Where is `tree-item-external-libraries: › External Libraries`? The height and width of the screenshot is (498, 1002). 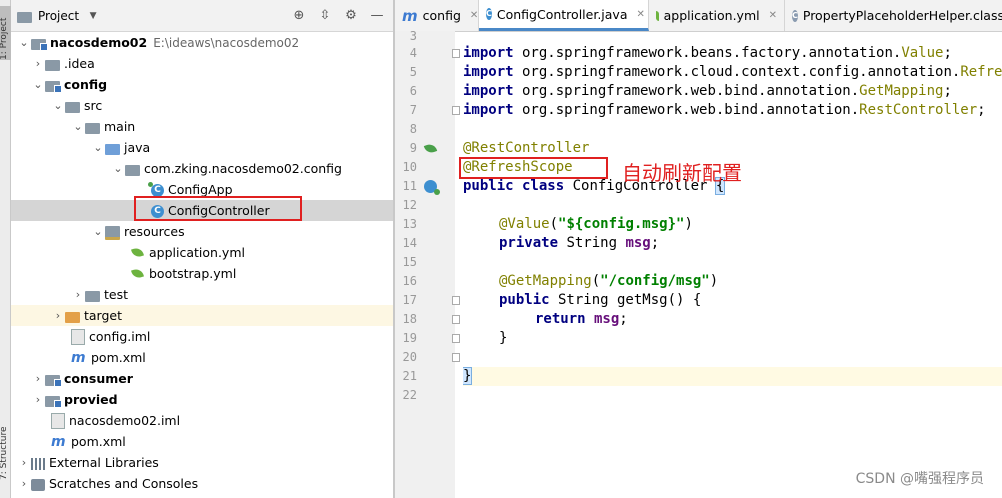
tree-item-external-libraries: › External Libraries is located at coordinates (202, 462).